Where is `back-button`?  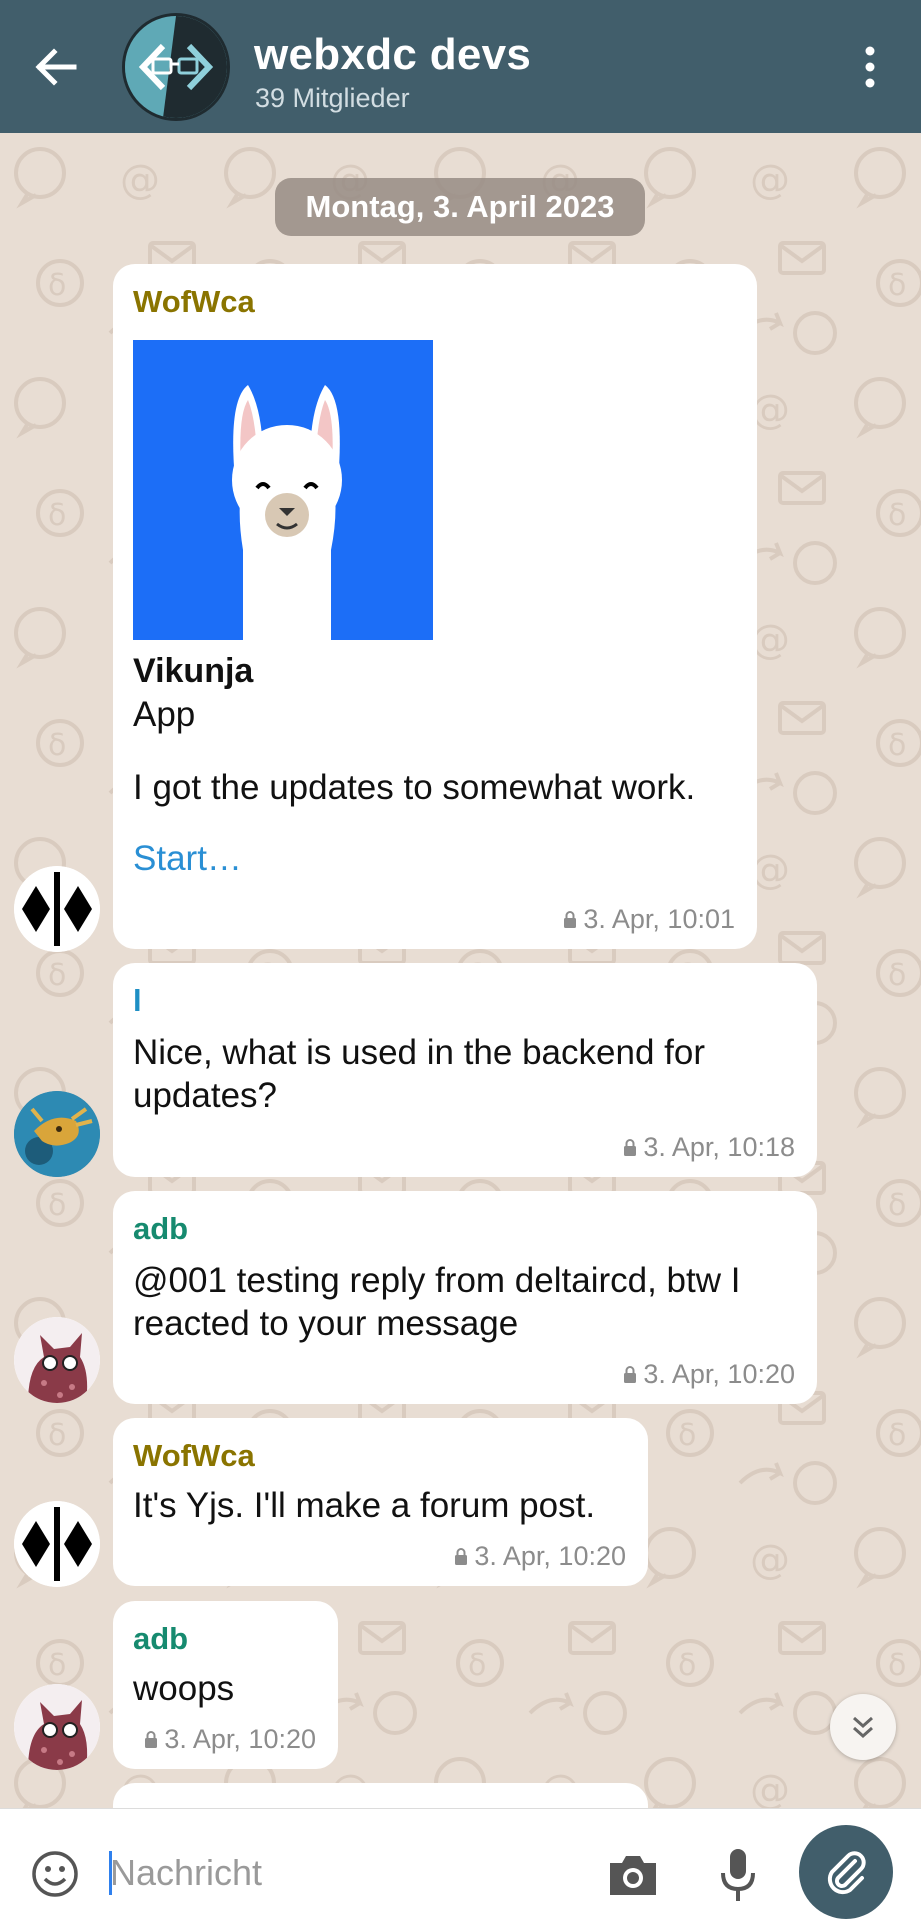
back-button is located at coordinates (58, 67).